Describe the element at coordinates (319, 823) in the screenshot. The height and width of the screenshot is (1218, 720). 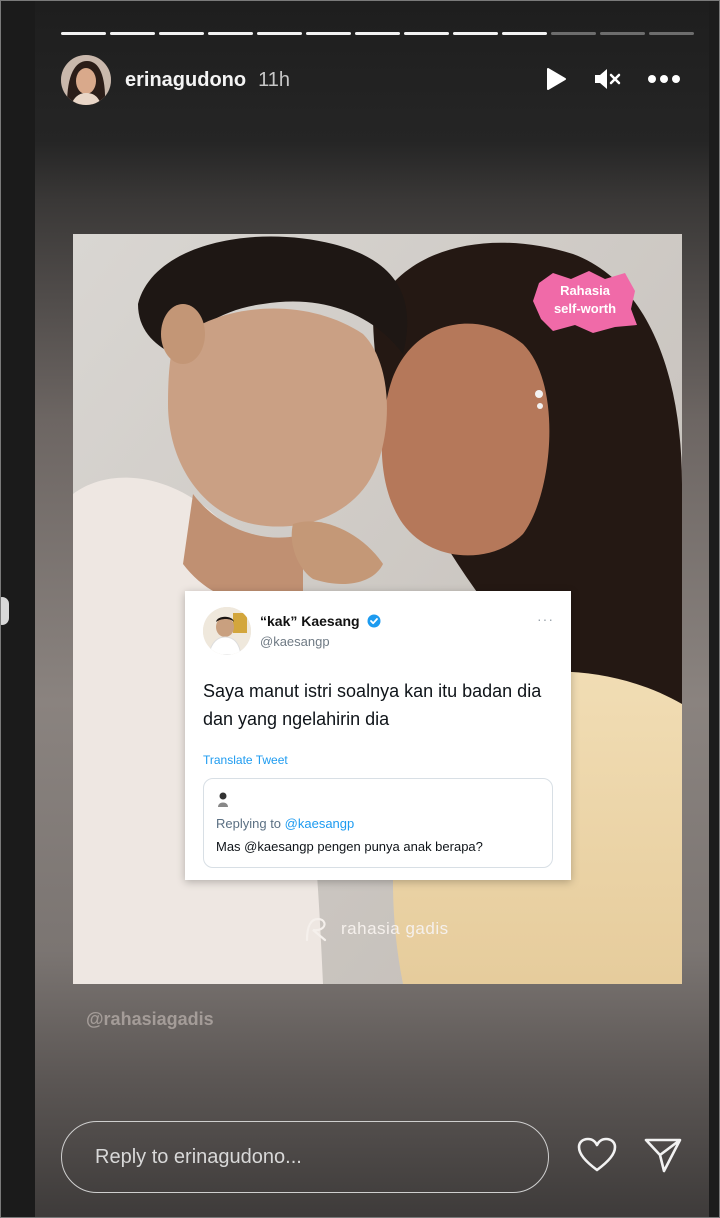
I see `replying-to-handle: @kaesangp` at that location.